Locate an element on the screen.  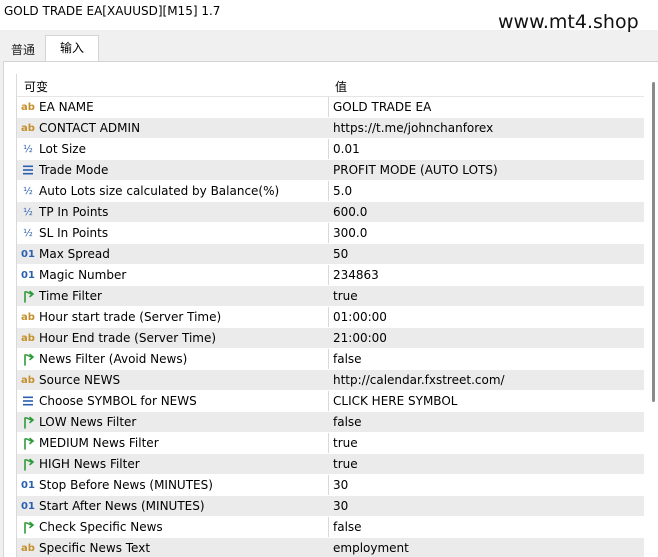
table-row: Choose SYMBOL for NEWS CLICK HERE SYMBOL is located at coordinates (330, 401).